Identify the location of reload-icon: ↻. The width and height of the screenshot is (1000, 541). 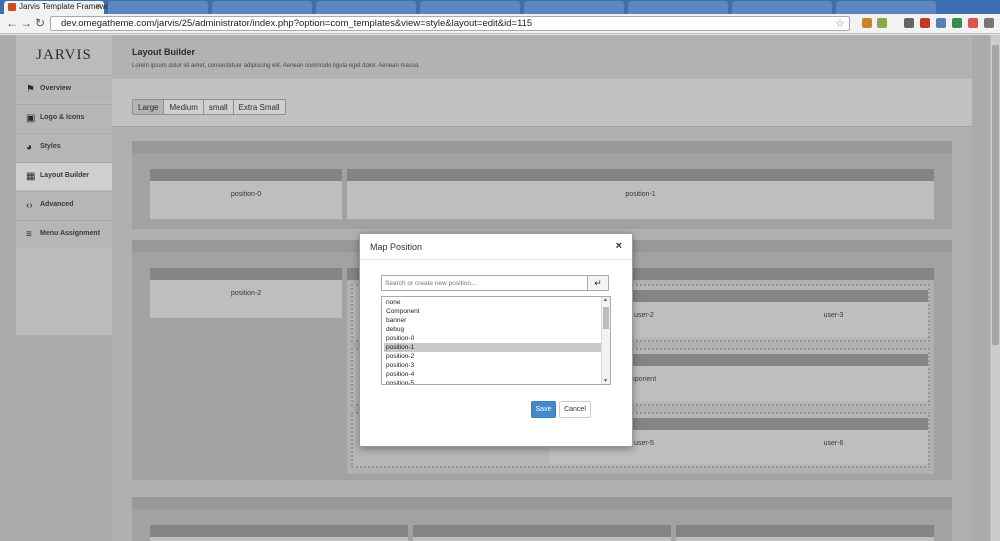
(40, 23).